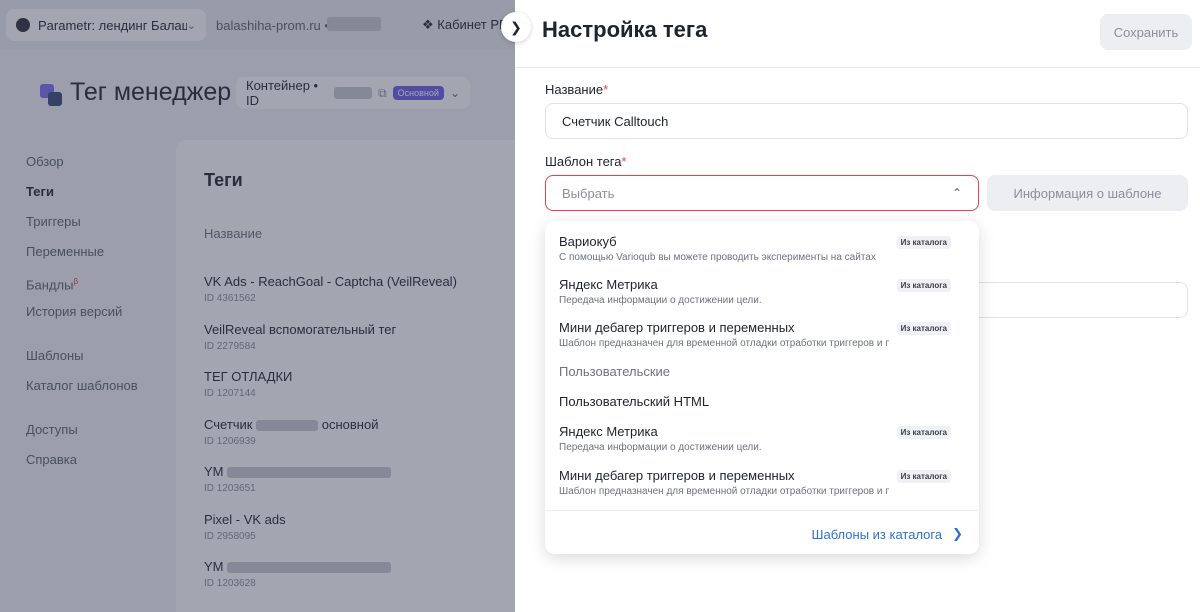 The width and height of the screenshot is (1200, 612). I want to click on dropdown-group-custom: Пользовательские, so click(615, 371).